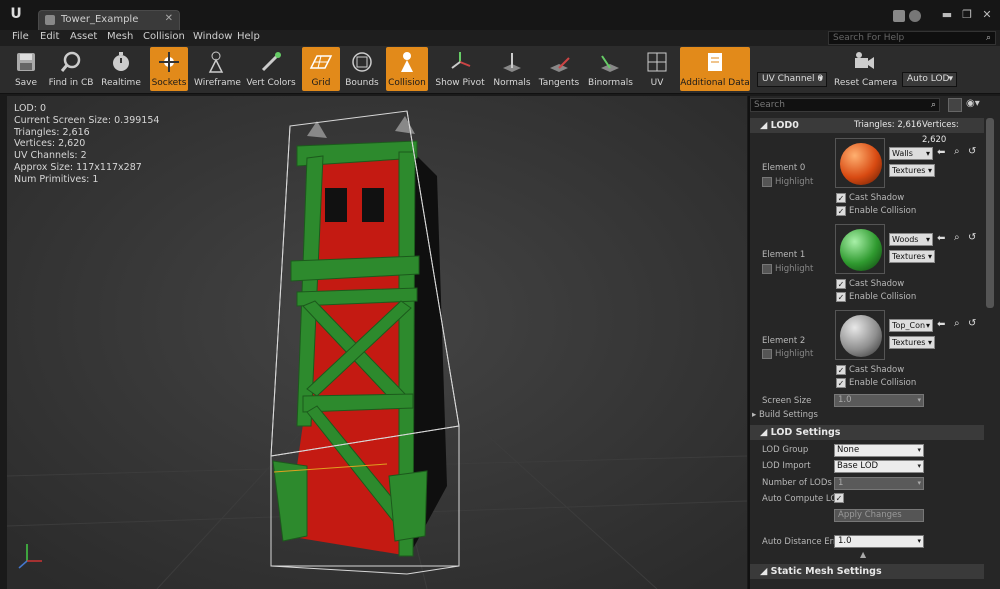 This screenshot has height=589, width=1000. Describe the element at coordinates (879, 483) in the screenshot. I see `number-of-lods-field: 1 ▾` at that location.